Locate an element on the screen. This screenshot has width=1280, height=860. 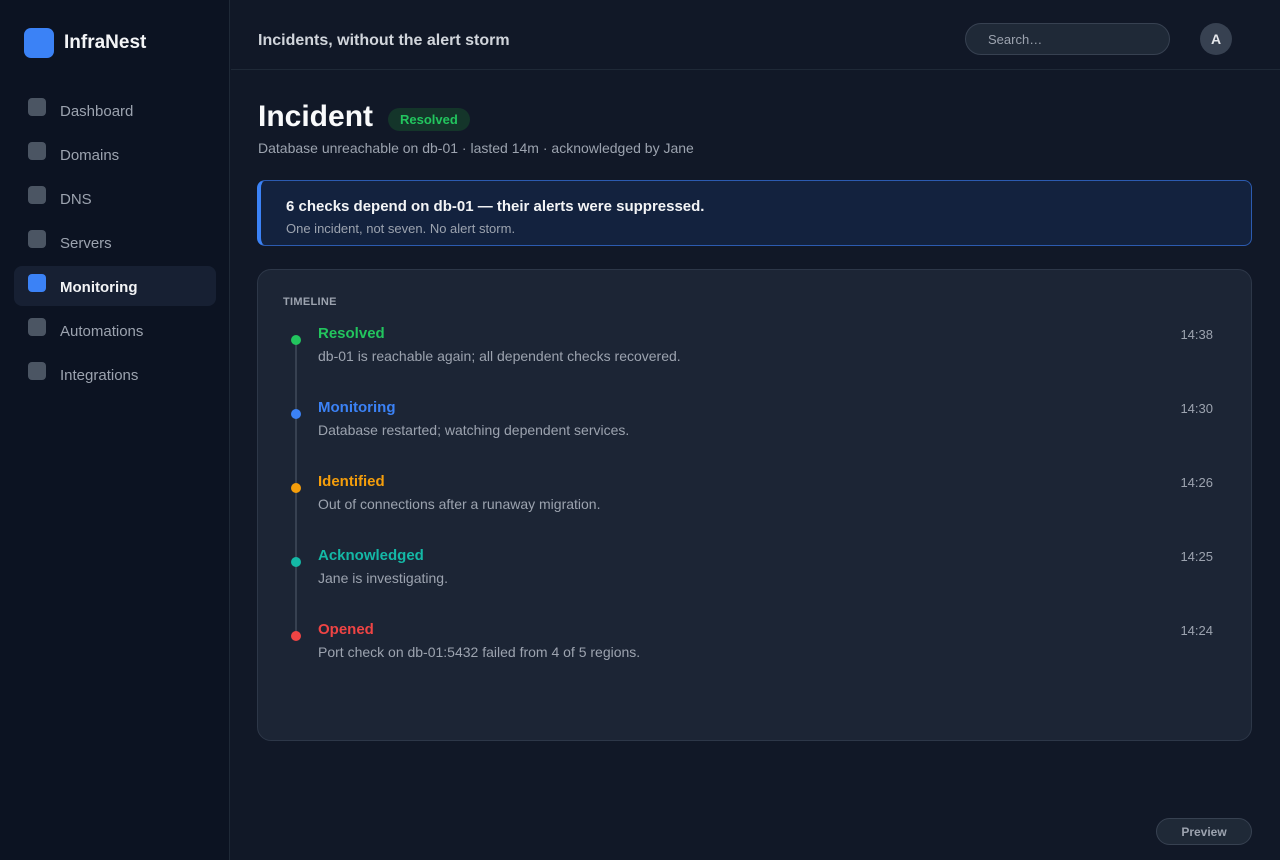
automations-icon is located at coordinates (37, 327).